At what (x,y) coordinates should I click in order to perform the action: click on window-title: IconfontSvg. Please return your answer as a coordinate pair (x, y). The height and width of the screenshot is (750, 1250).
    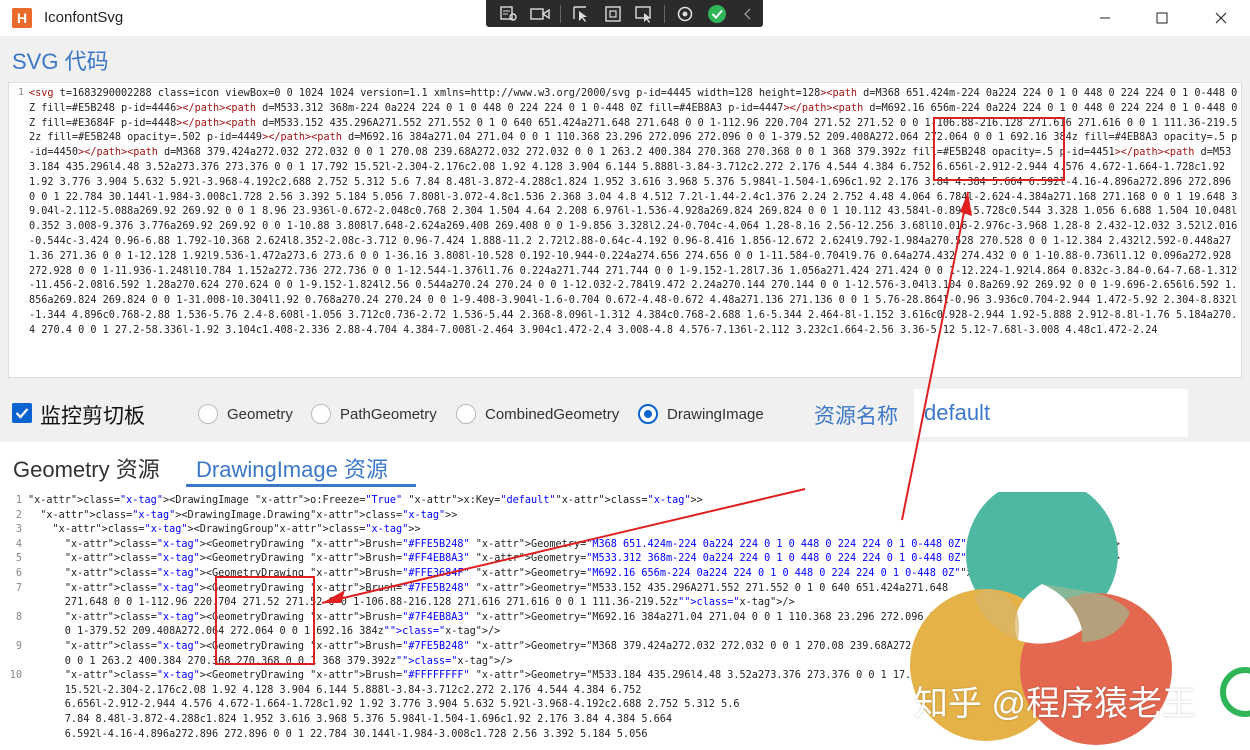
    Looking at the image, I should click on (84, 17).